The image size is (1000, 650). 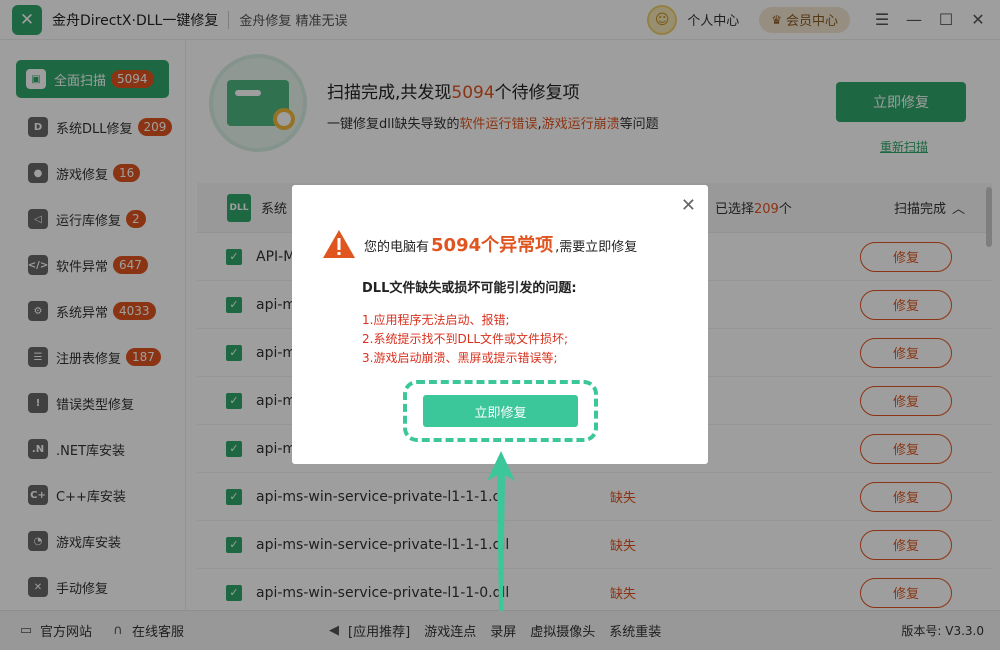 I want to click on heading-count: 5094个异常项, so click(x=492, y=245).